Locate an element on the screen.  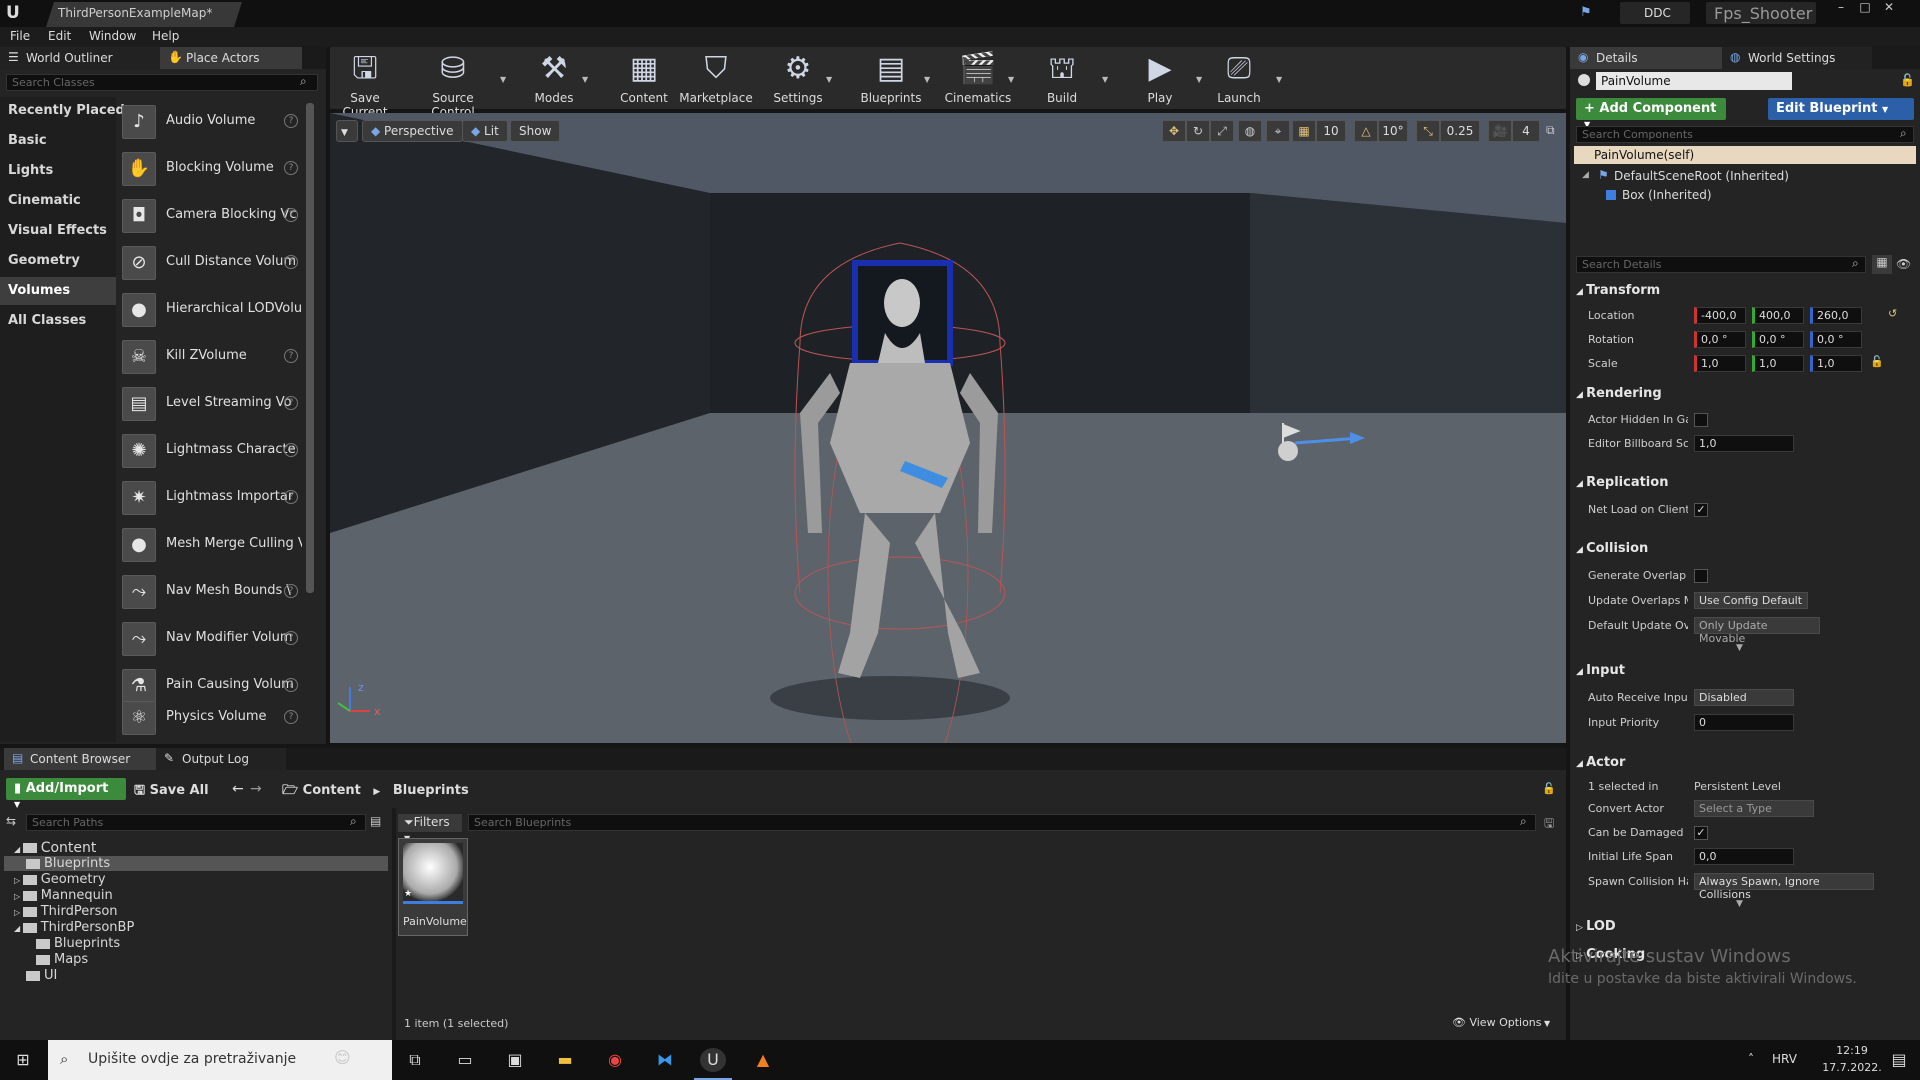
rotation-x-field: 0,0 ° is located at coordinates (1720, 339).